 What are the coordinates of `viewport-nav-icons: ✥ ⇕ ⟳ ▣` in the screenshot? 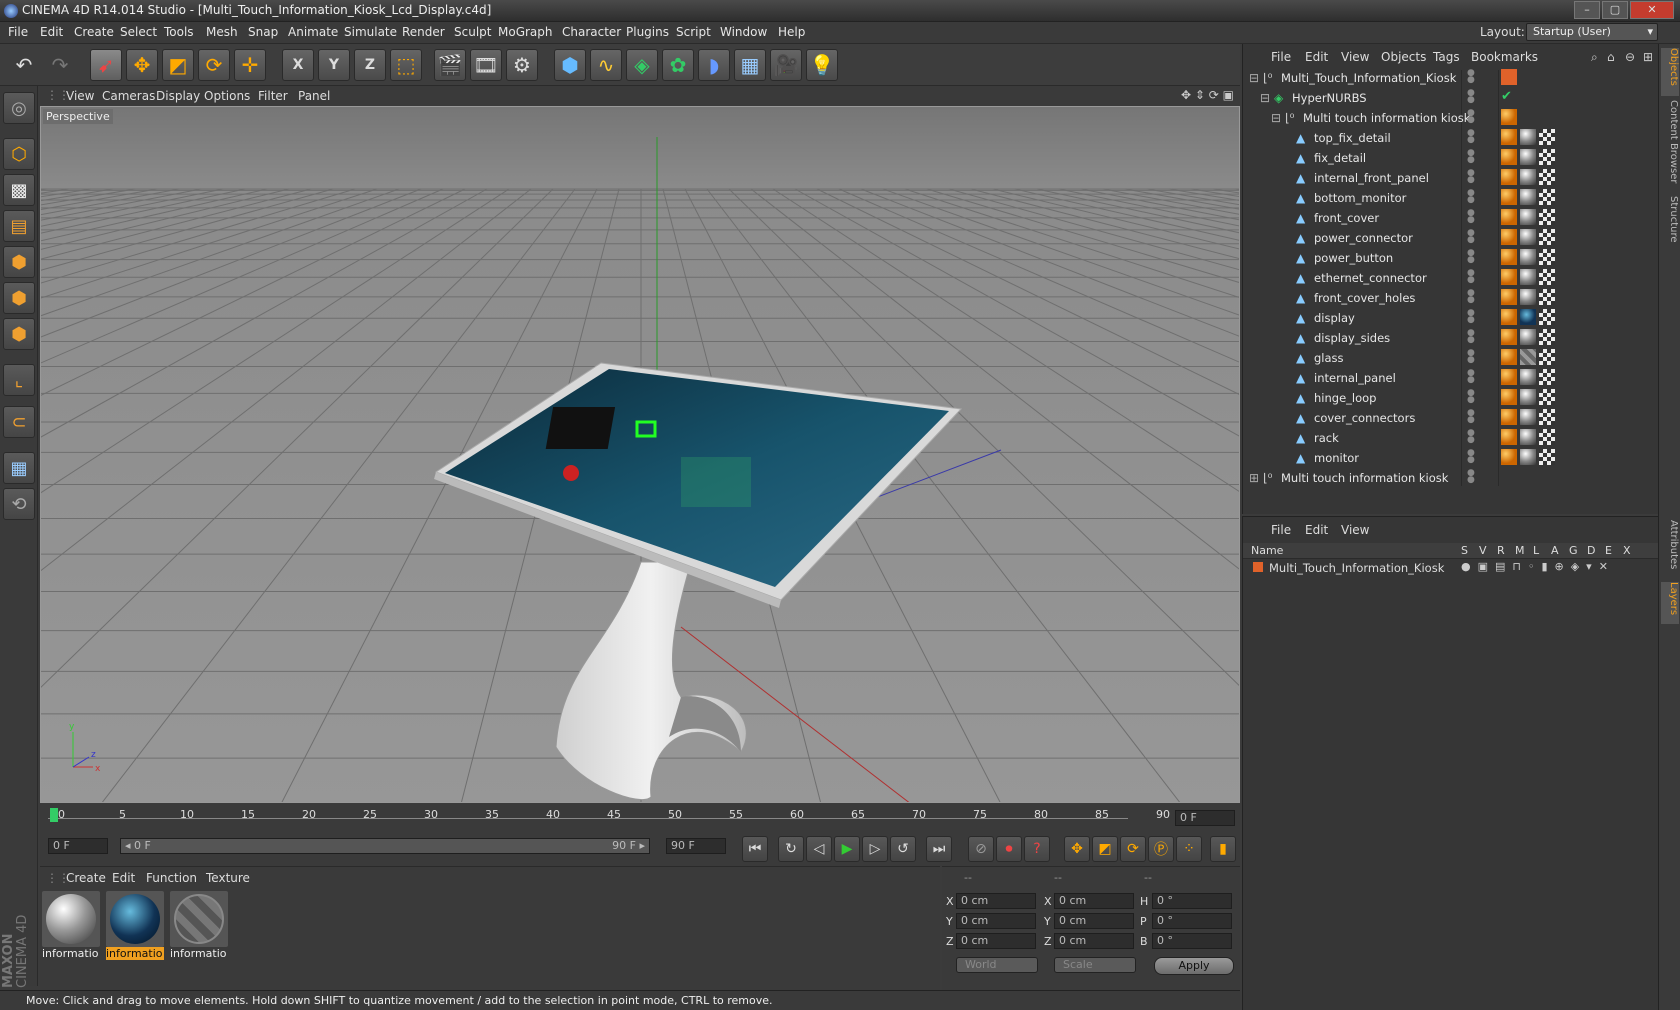 It's located at (1207, 95).